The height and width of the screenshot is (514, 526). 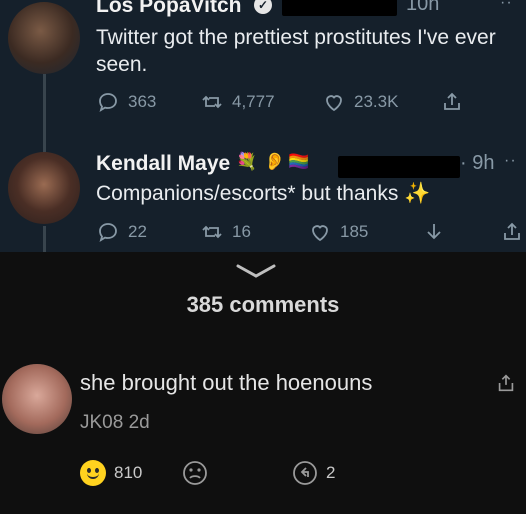 I want to click on reply-button: 22, so click(x=121, y=232).